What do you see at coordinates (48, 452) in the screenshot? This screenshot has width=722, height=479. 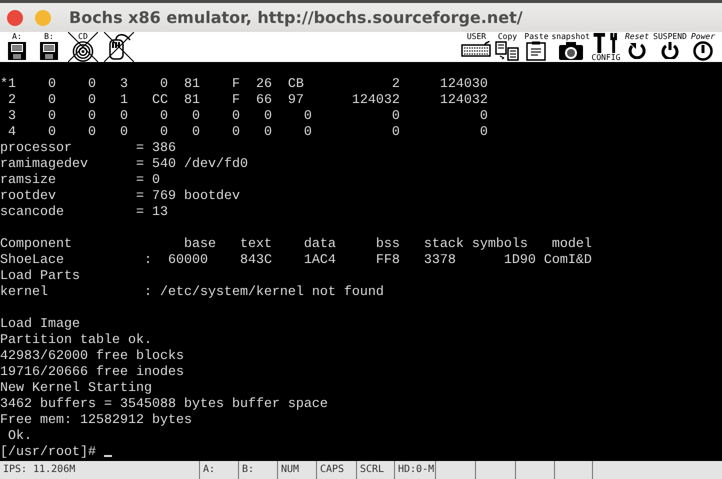 I see `shell-prompt: [/usr/root]#` at bounding box center [48, 452].